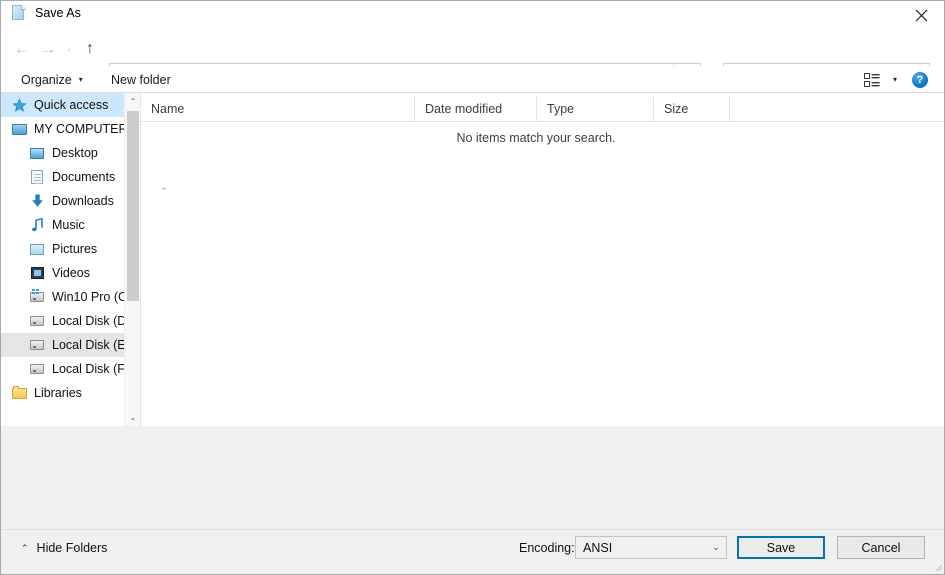 This screenshot has width=945, height=575. I want to click on sidebar-item-desktop: Desktop, so click(70, 153).